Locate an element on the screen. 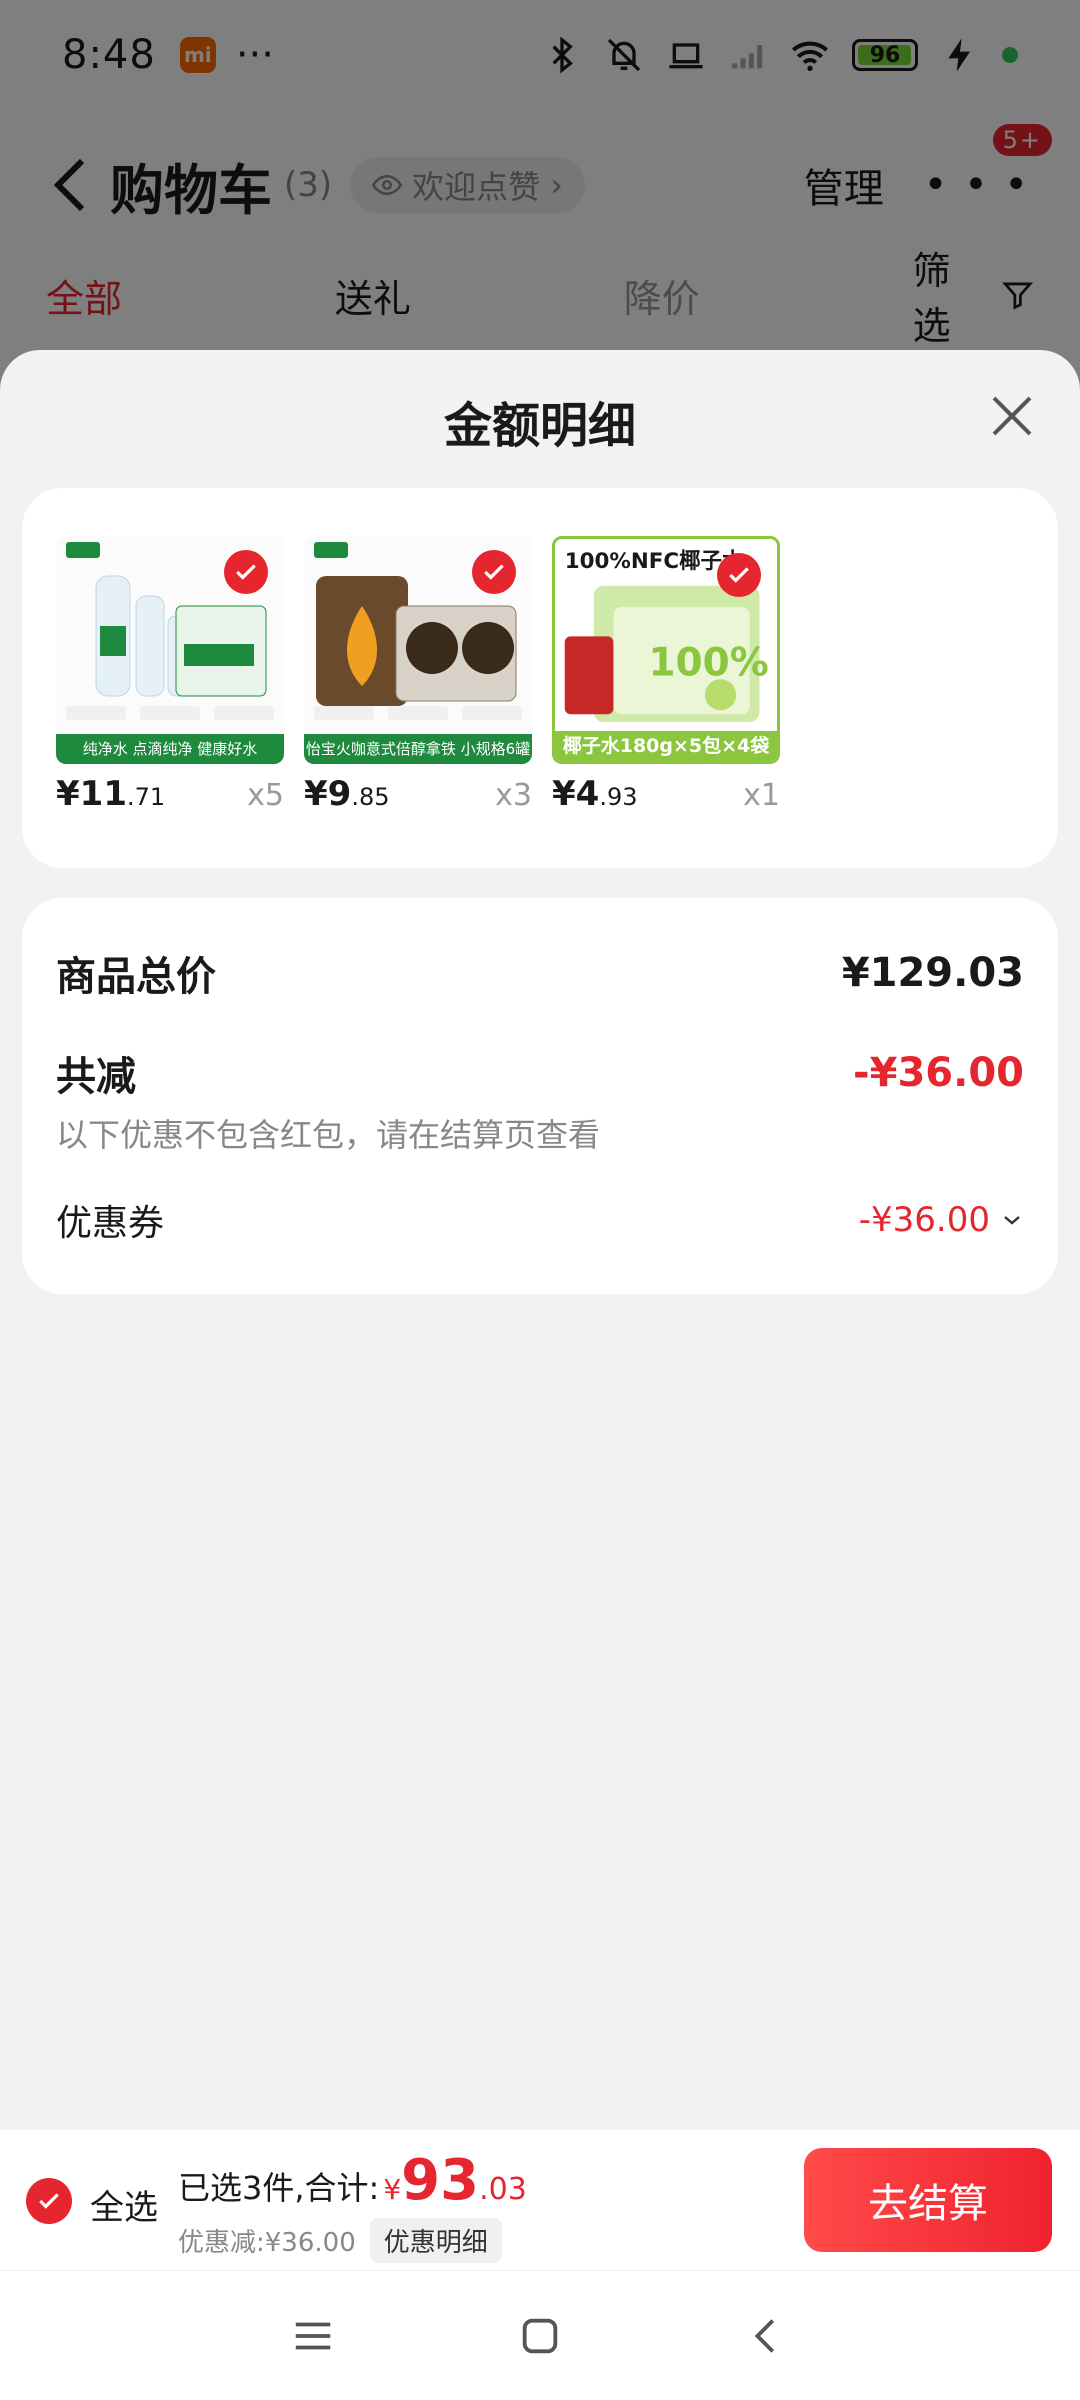  system-nav-bar is located at coordinates (540, 2335).